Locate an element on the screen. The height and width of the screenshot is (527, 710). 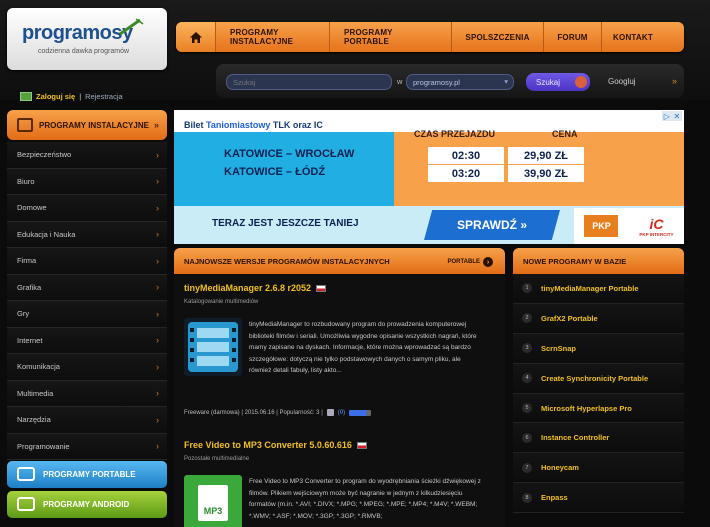
nav-item-programy-portable: PROGRAMY PORTABLE is located at coordinates (391, 37).